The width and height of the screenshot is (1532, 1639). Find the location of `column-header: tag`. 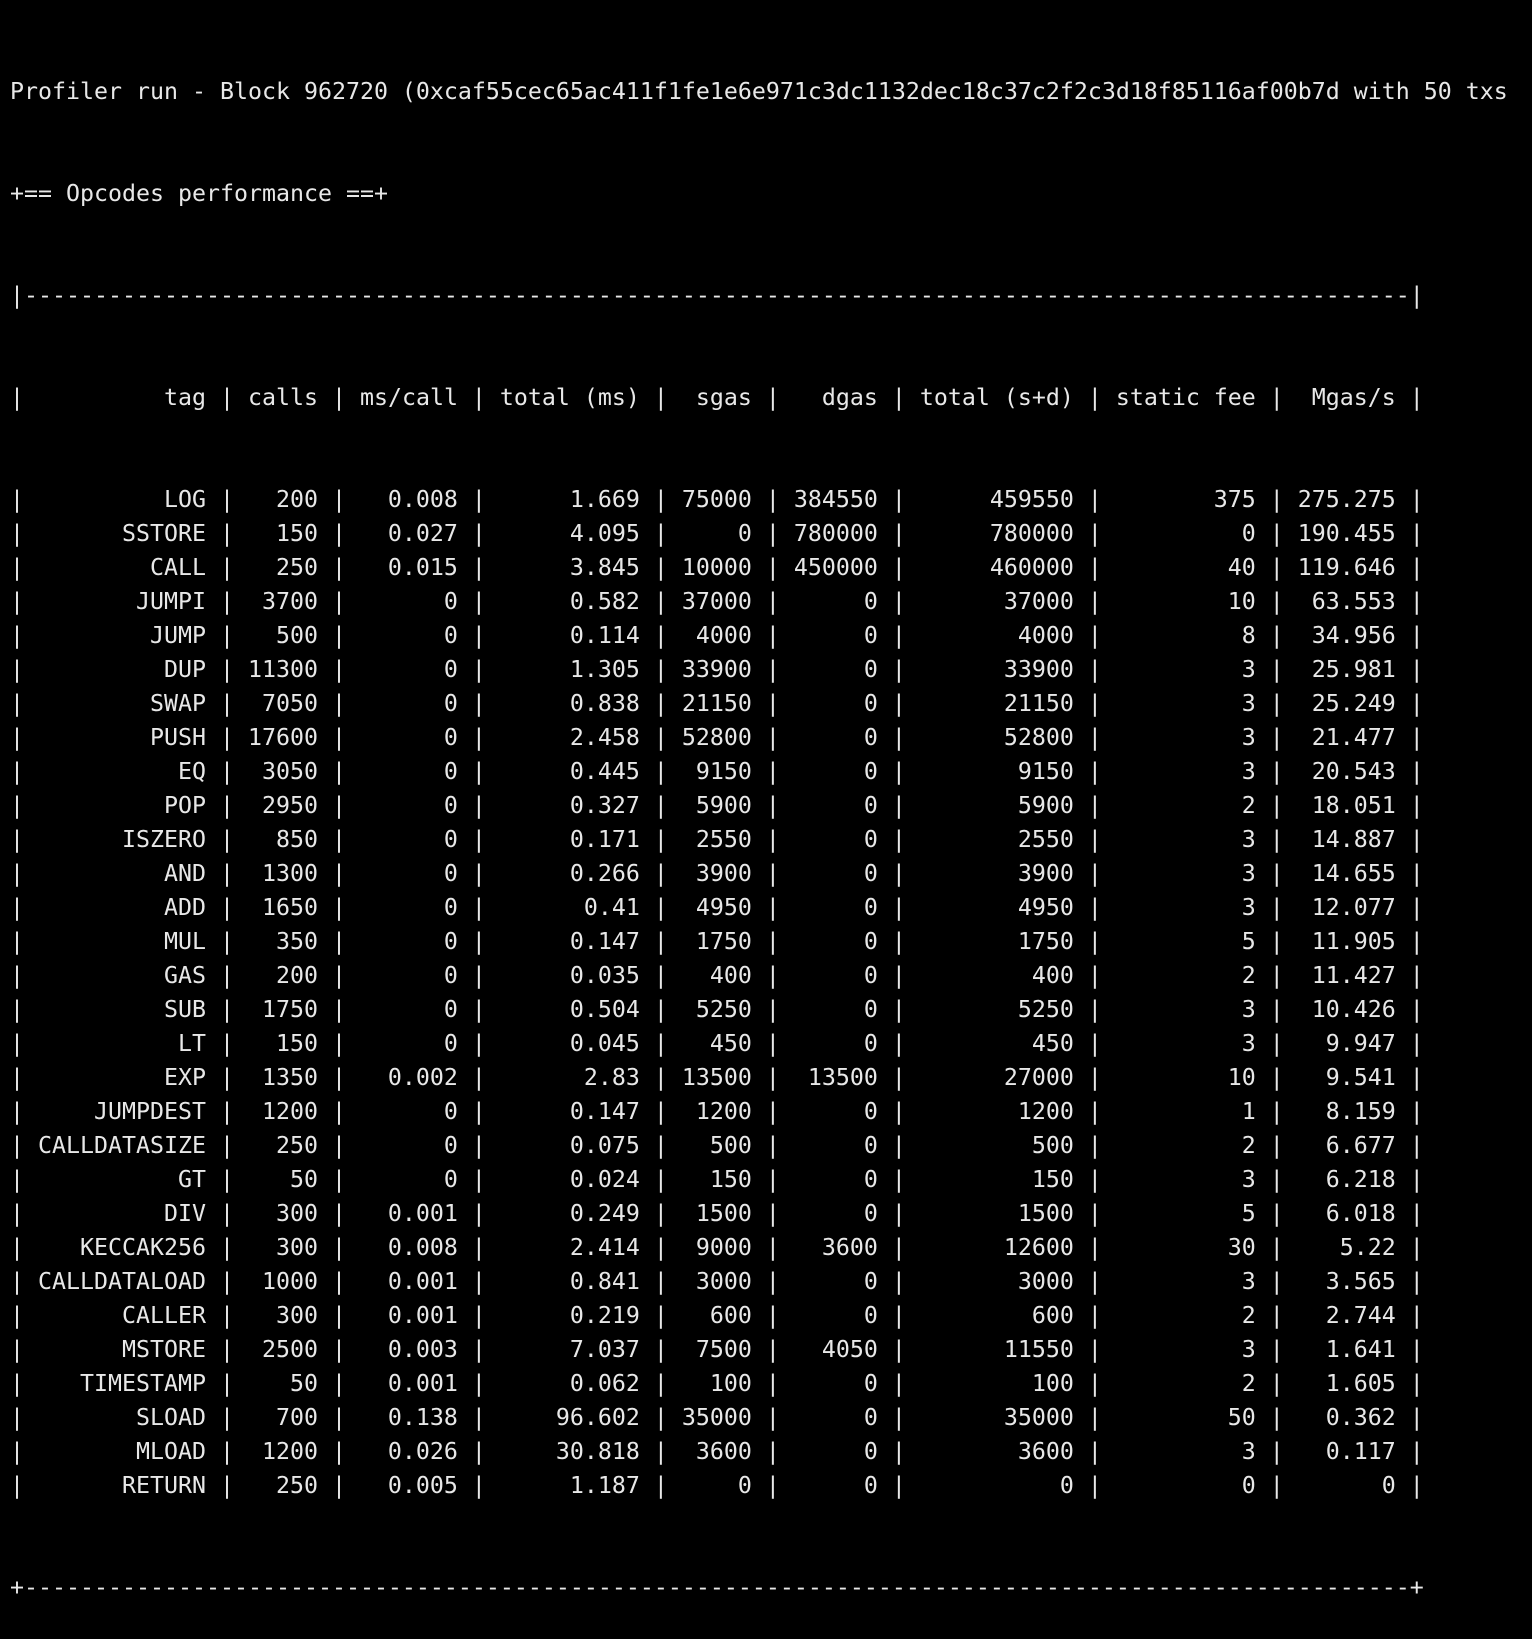

column-header: tag is located at coordinates (184, 397).